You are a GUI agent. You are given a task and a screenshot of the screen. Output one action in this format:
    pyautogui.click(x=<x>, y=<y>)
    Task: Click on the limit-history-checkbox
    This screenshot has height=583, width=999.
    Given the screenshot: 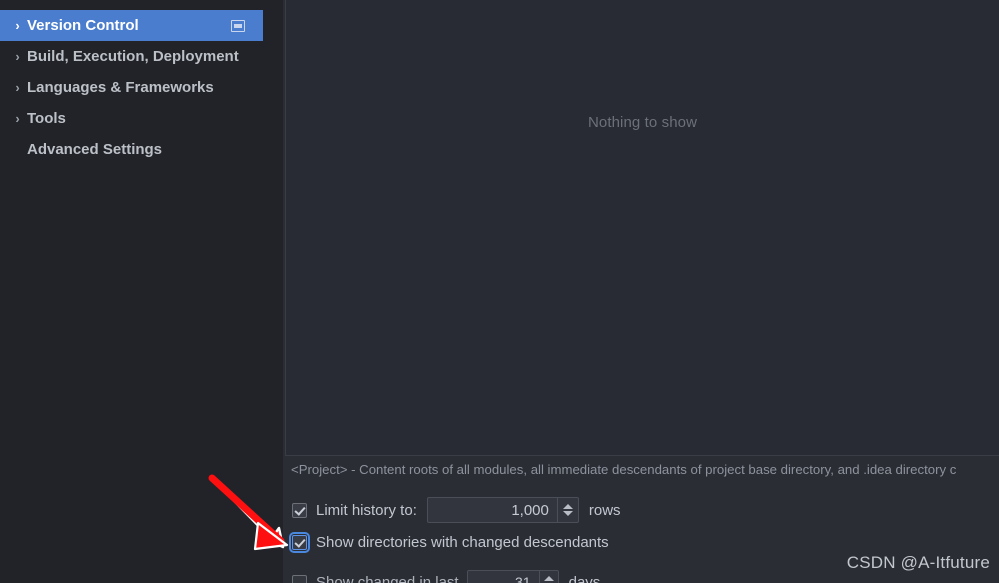 What is the action you would take?
    pyautogui.click(x=299, y=510)
    